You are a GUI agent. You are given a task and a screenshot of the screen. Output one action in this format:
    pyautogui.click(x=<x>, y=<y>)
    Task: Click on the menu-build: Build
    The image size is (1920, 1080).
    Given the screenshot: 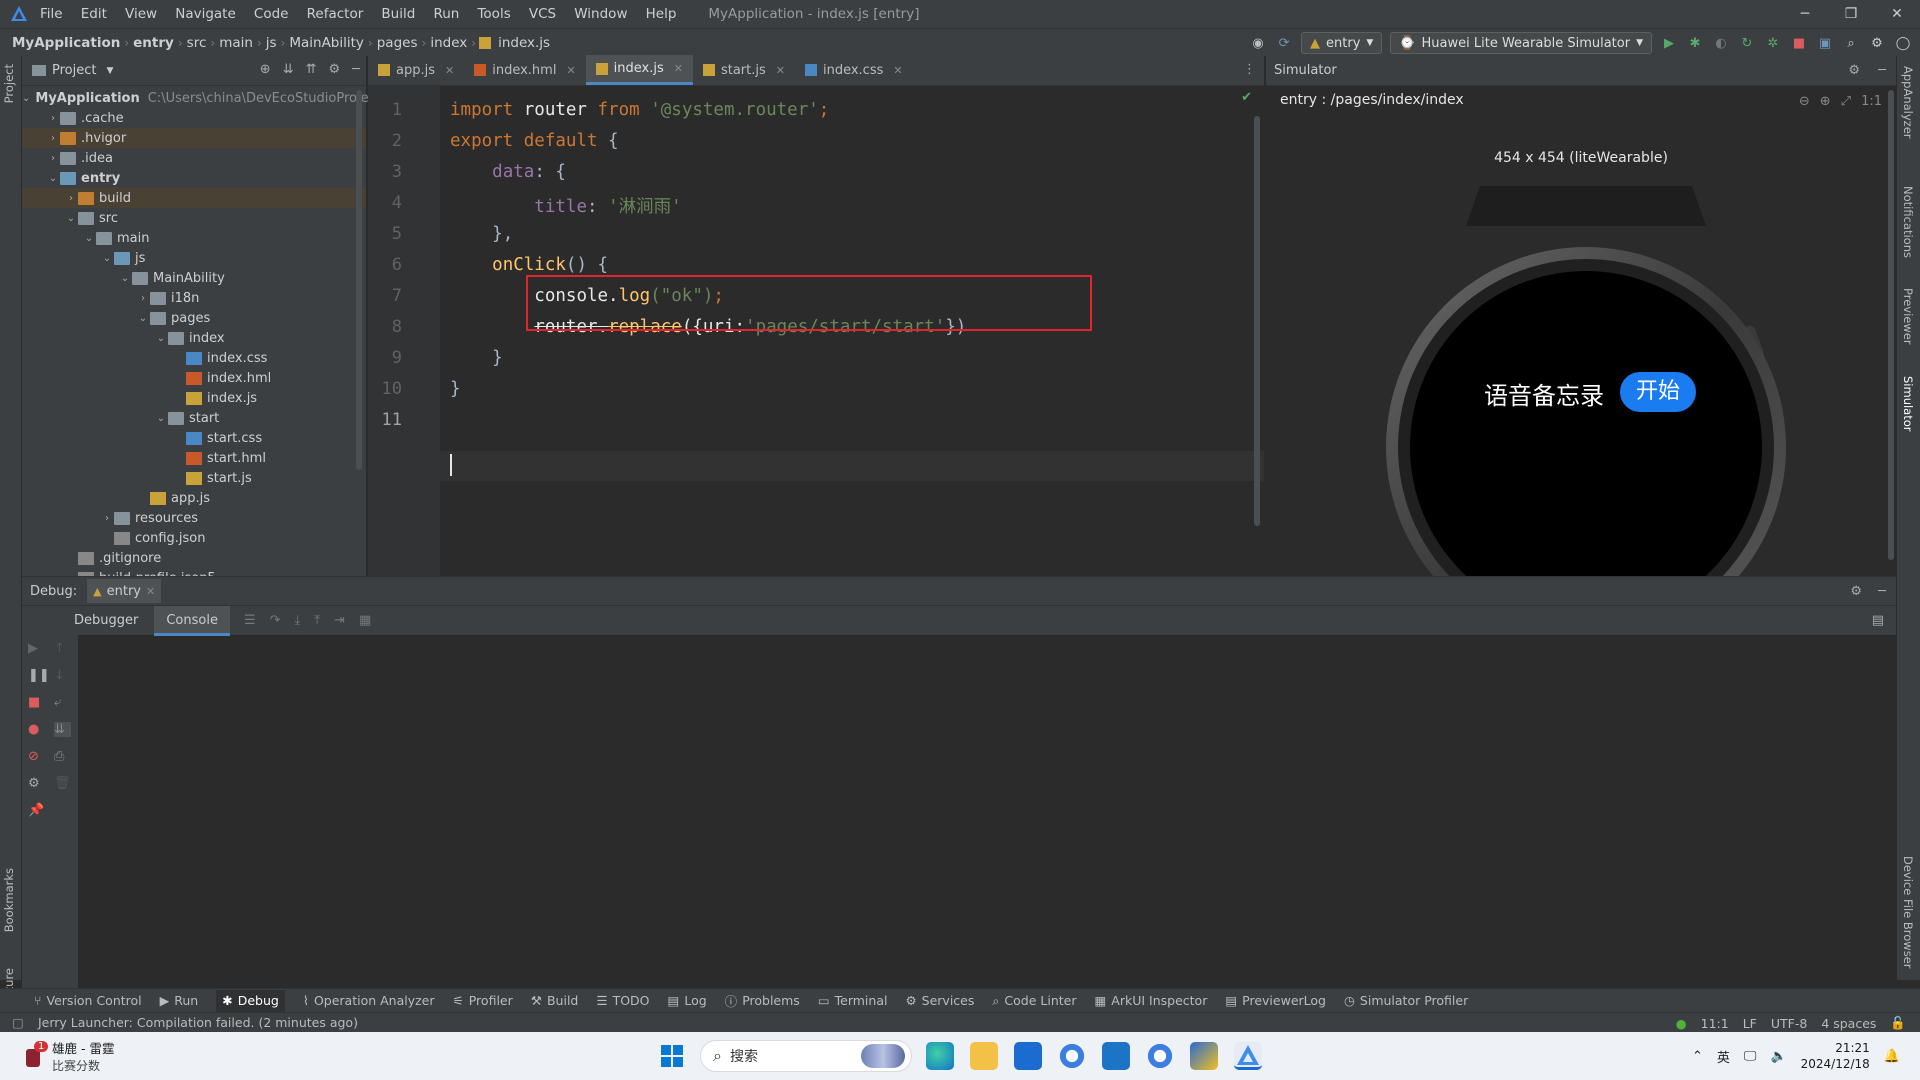 What is the action you would take?
    pyautogui.click(x=398, y=14)
    